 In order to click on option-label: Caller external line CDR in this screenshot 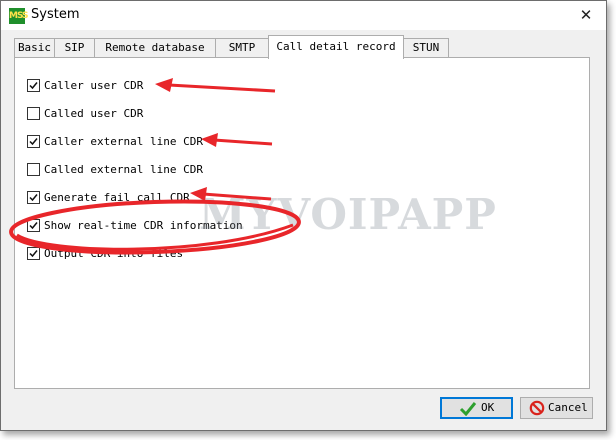, I will do `click(123, 141)`.